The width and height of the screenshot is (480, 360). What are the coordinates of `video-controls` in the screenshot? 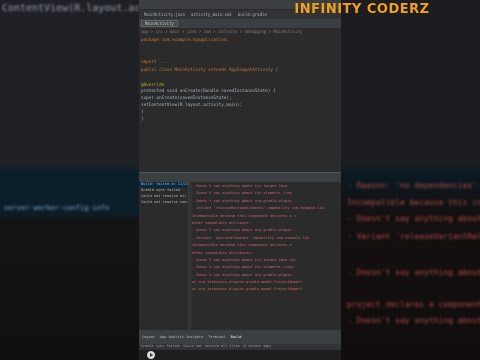 It's located at (240, 355).